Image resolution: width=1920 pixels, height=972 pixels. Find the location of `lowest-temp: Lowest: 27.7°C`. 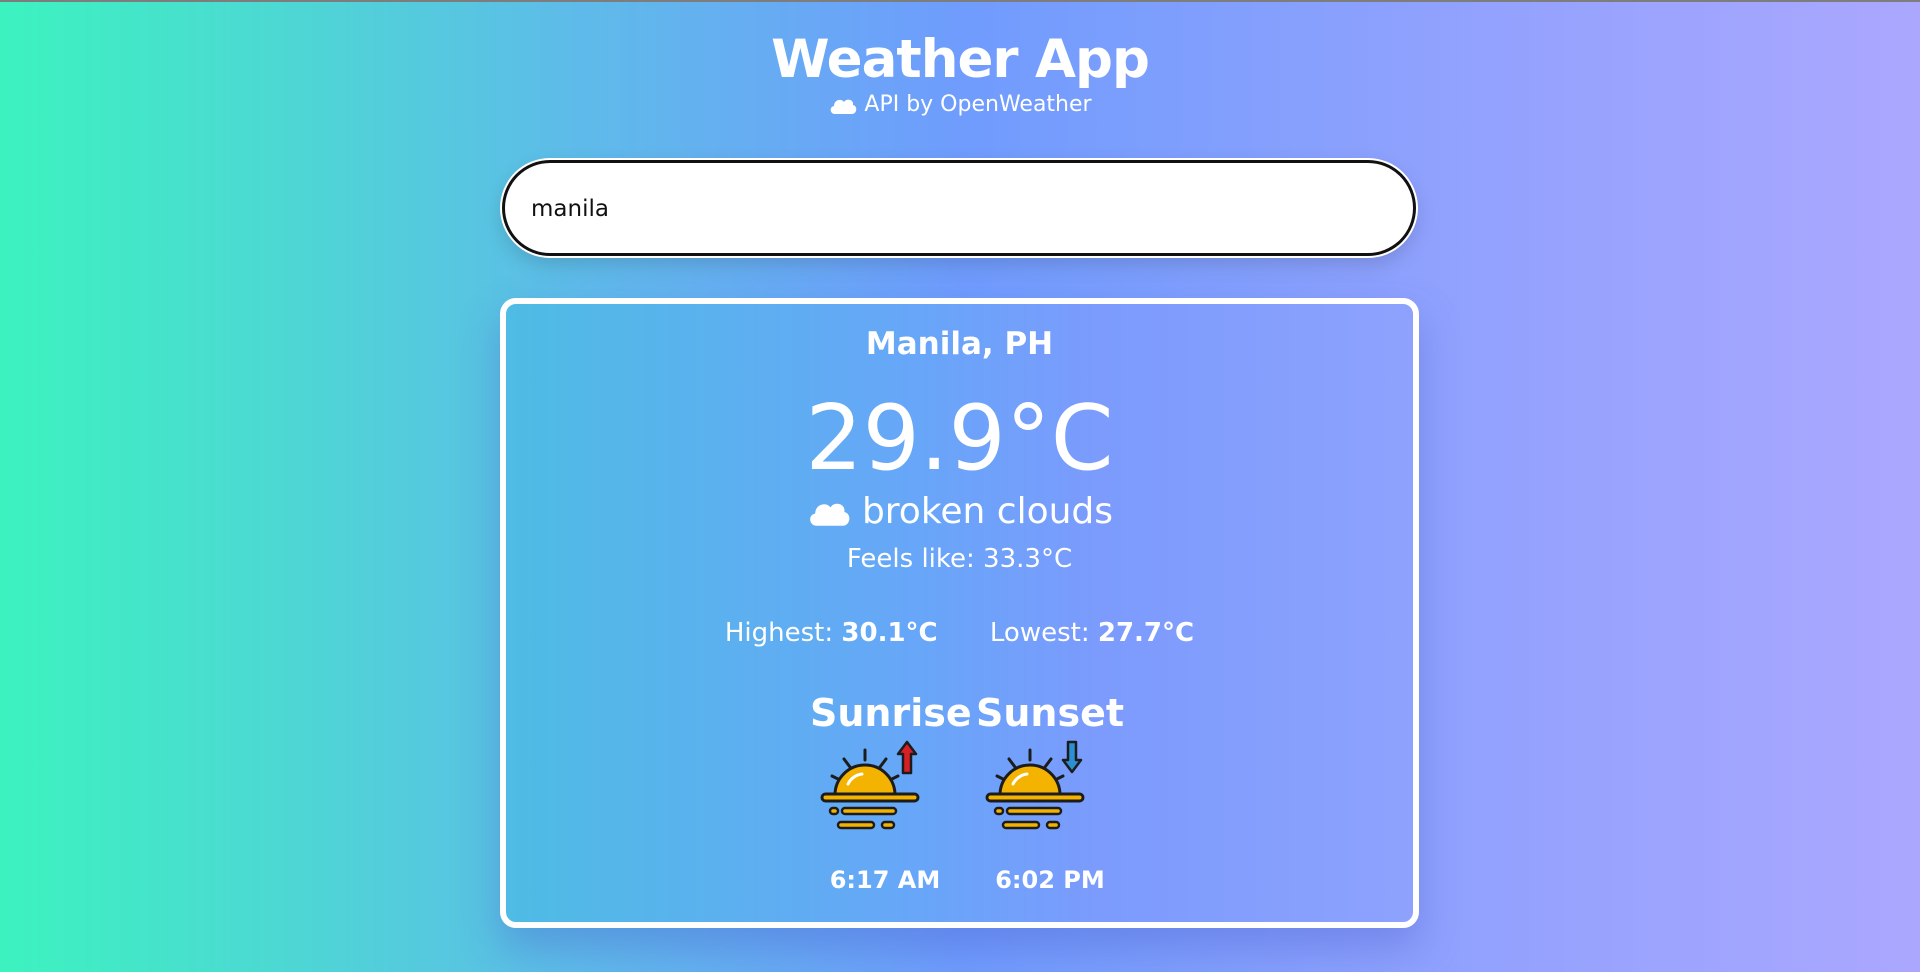

lowest-temp: Lowest: 27.7°C is located at coordinates (1092, 633).